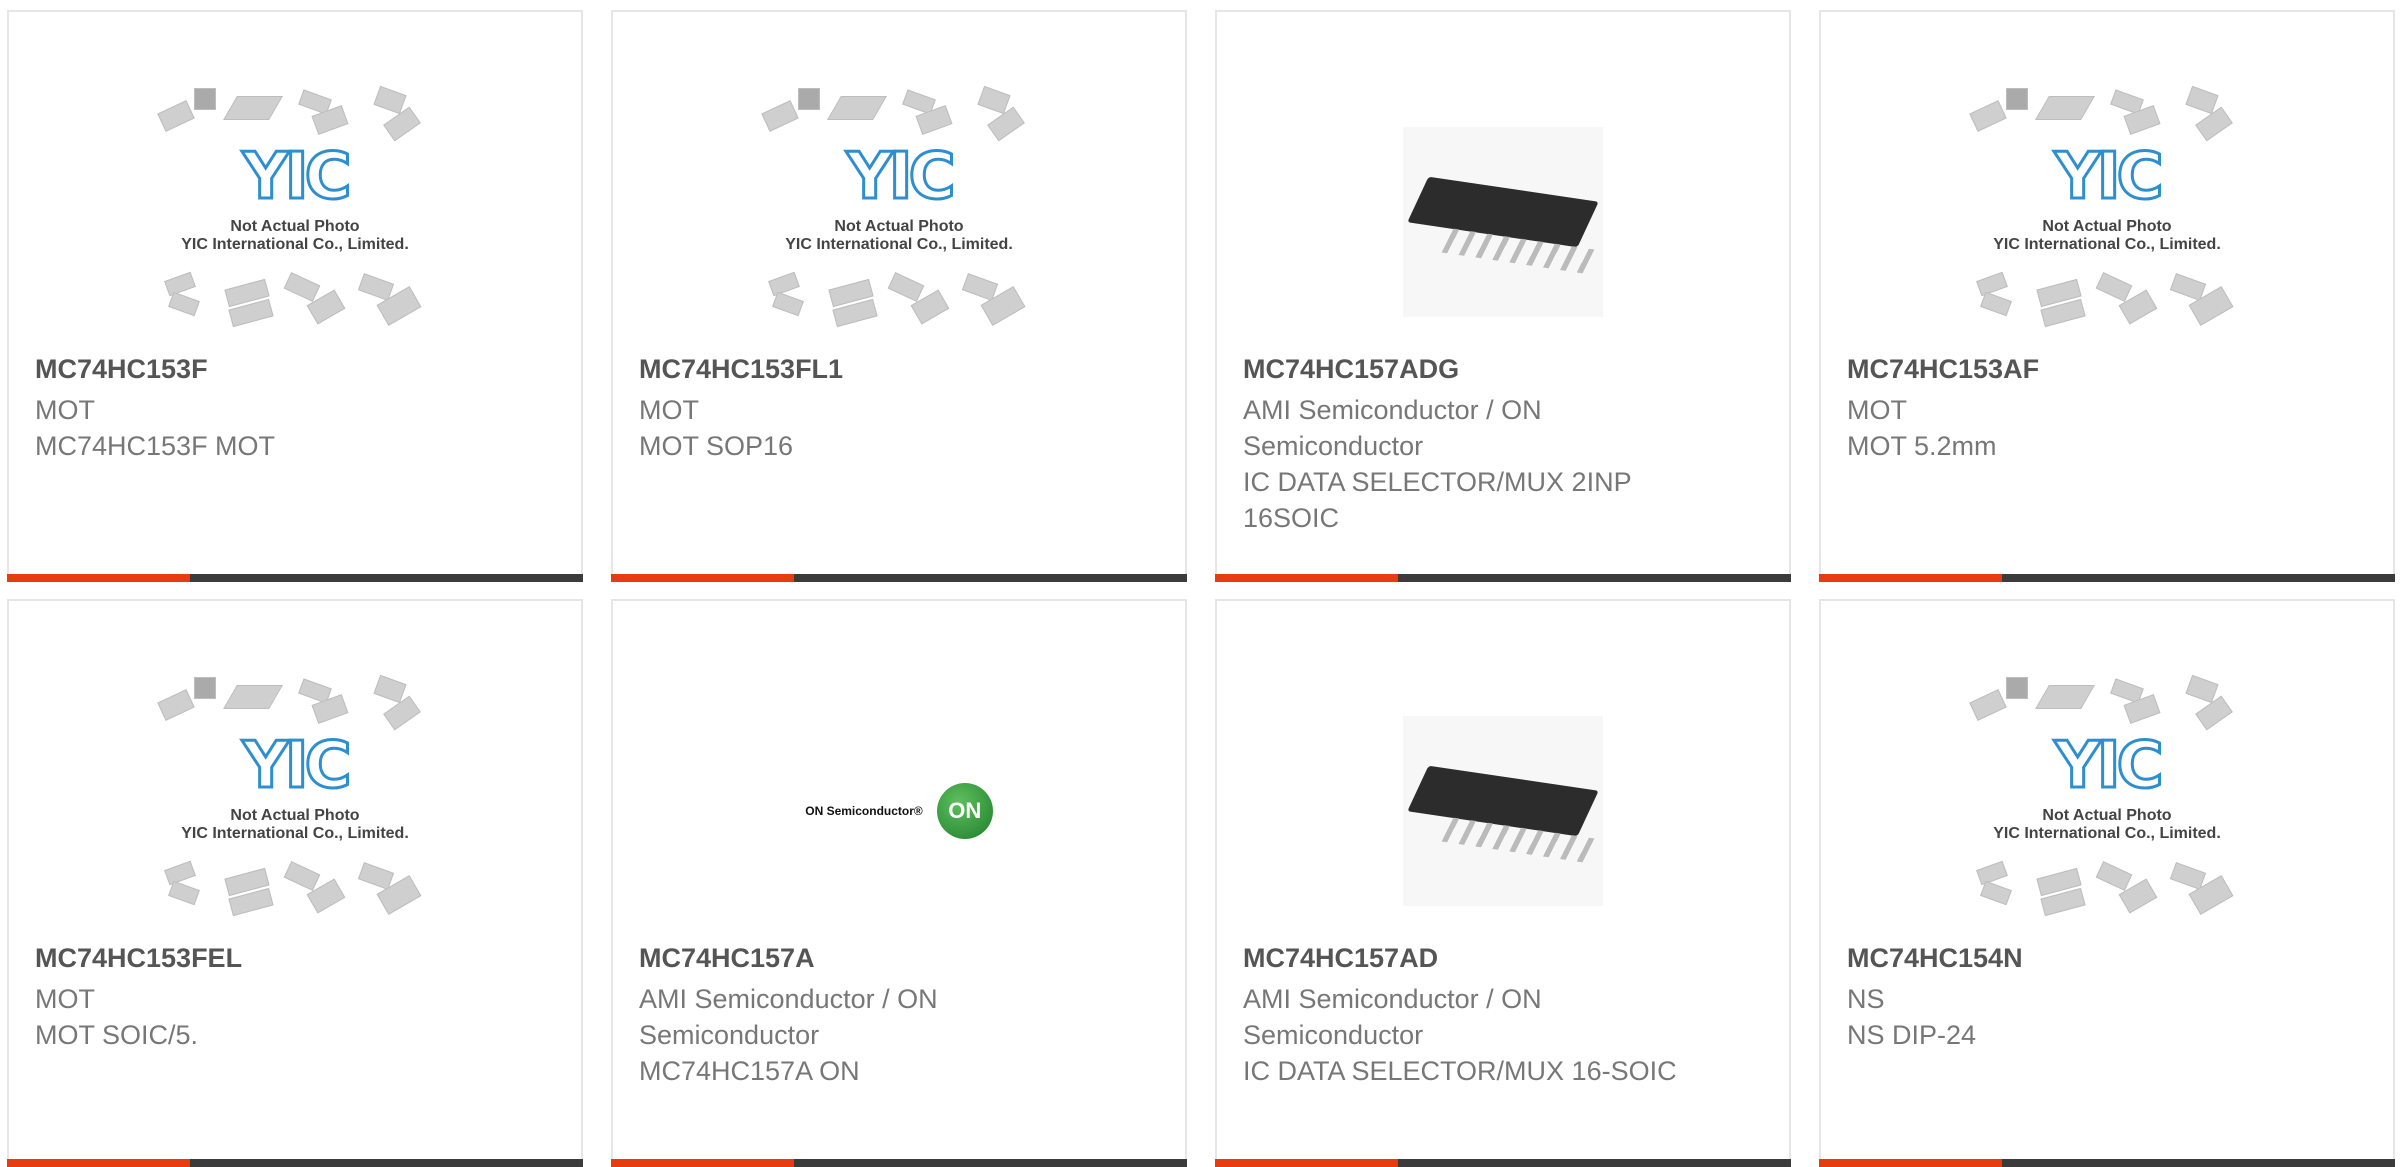 The width and height of the screenshot is (2400, 1167). Describe the element at coordinates (1912, 1035) in the screenshot. I see `product-description: NS DIP-24` at that location.